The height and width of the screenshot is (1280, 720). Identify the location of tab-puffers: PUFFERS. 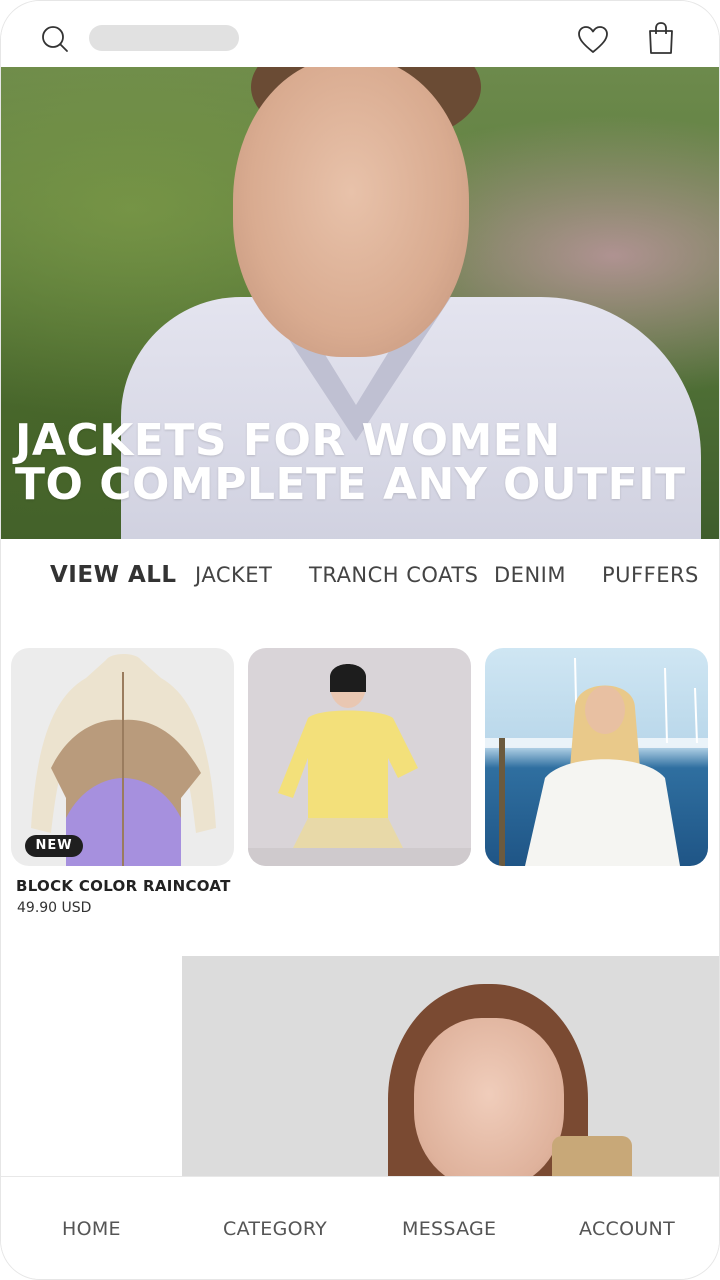
(650, 575).